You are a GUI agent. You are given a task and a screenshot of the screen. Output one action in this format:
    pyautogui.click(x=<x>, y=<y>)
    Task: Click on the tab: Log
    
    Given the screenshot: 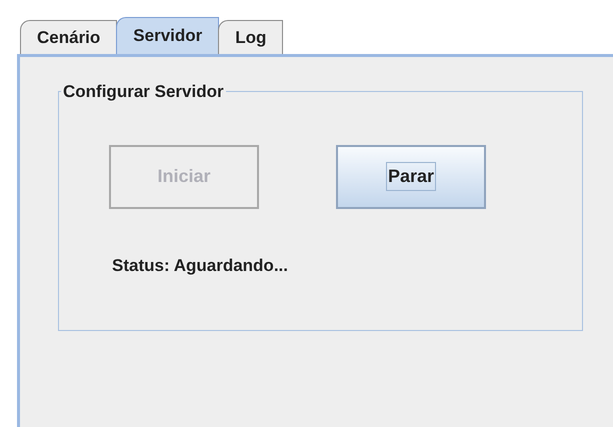 What is the action you would take?
    pyautogui.click(x=251, y=37)
    